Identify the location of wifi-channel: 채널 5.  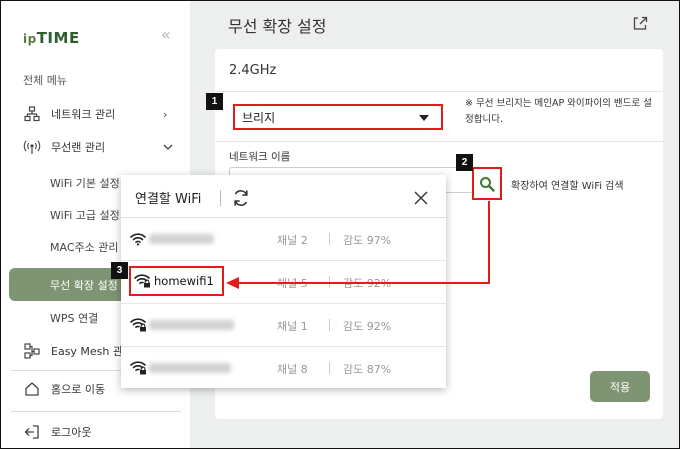
(292, 283).